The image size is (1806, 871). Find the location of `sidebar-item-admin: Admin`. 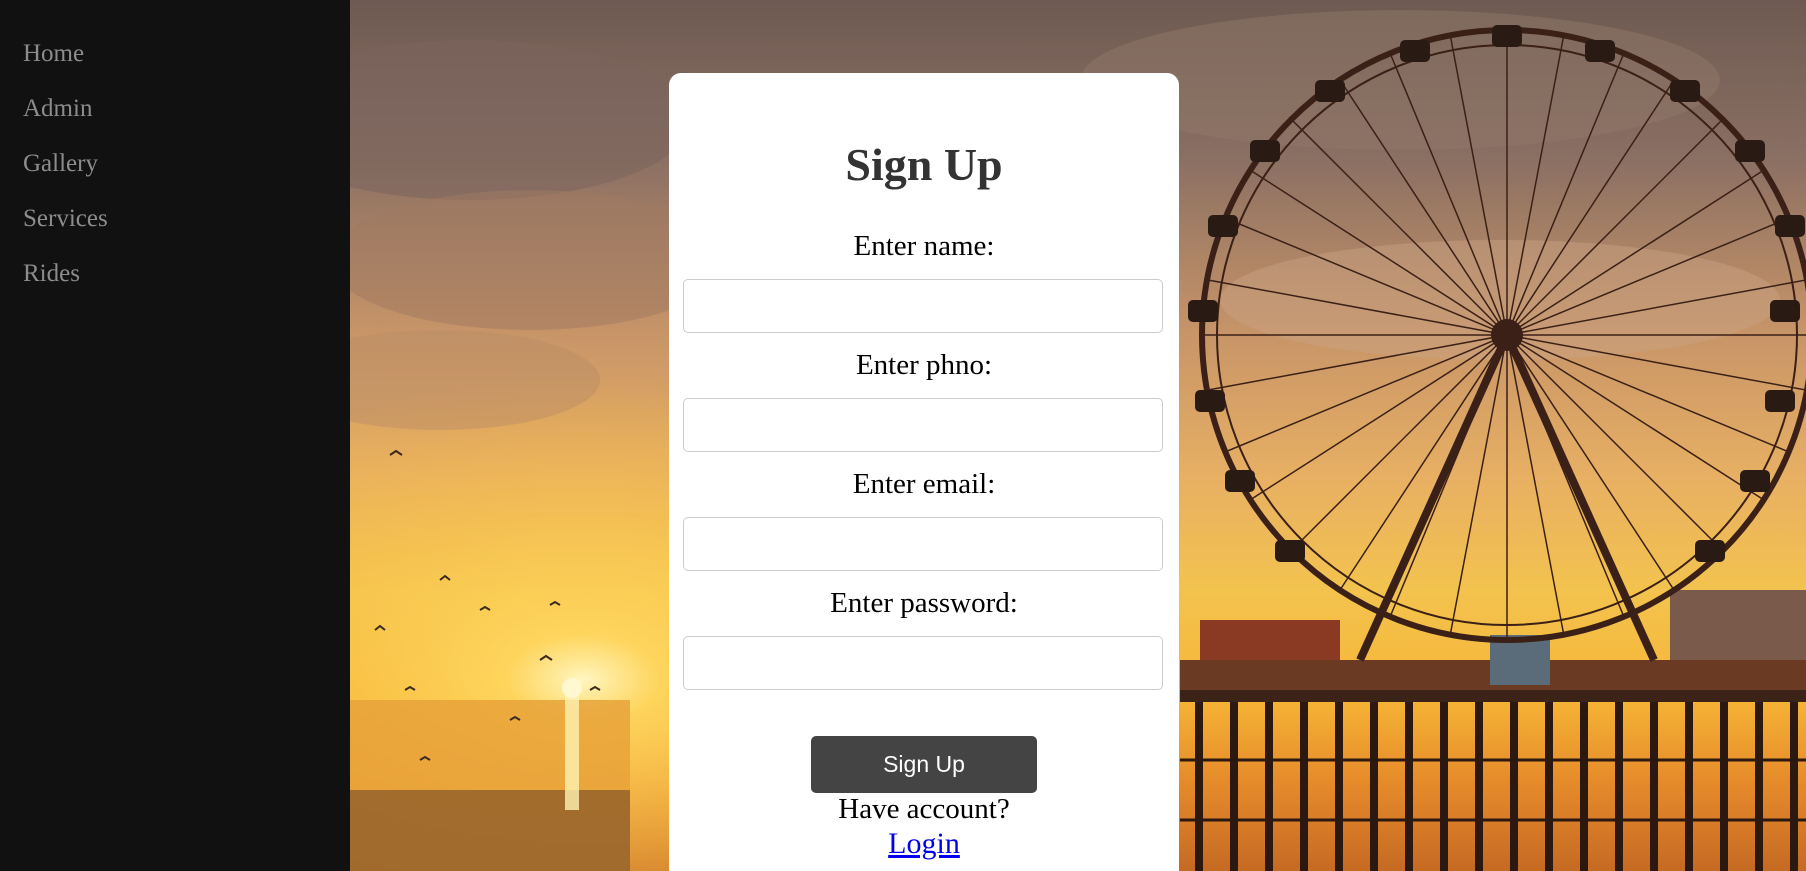

sidebar-item-admin: Admin is located at coordinates (57, 109).